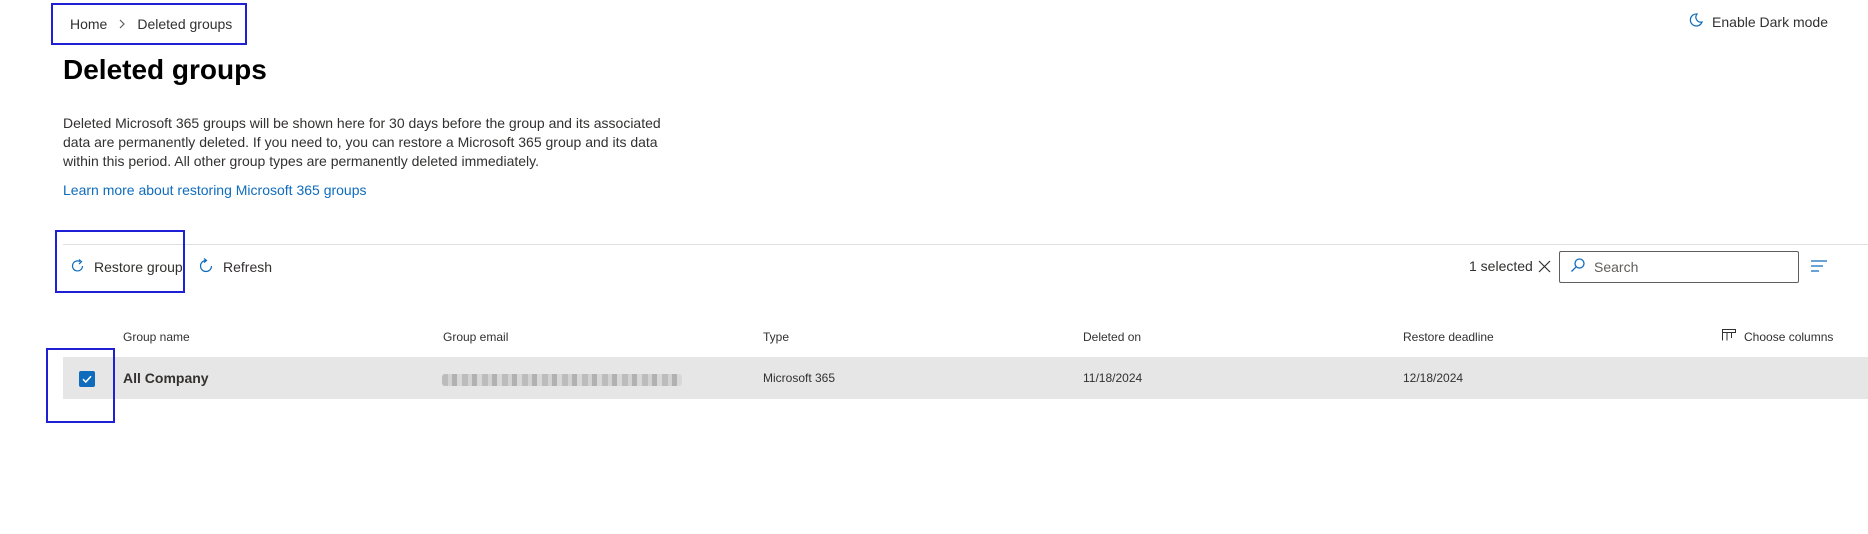 The height and width of the screenshot is (534, 1868). What do you see at coordinates (562, 380) in the screenshot?
I see `cell-group-email-redacted` at bounding box center [562, 380].